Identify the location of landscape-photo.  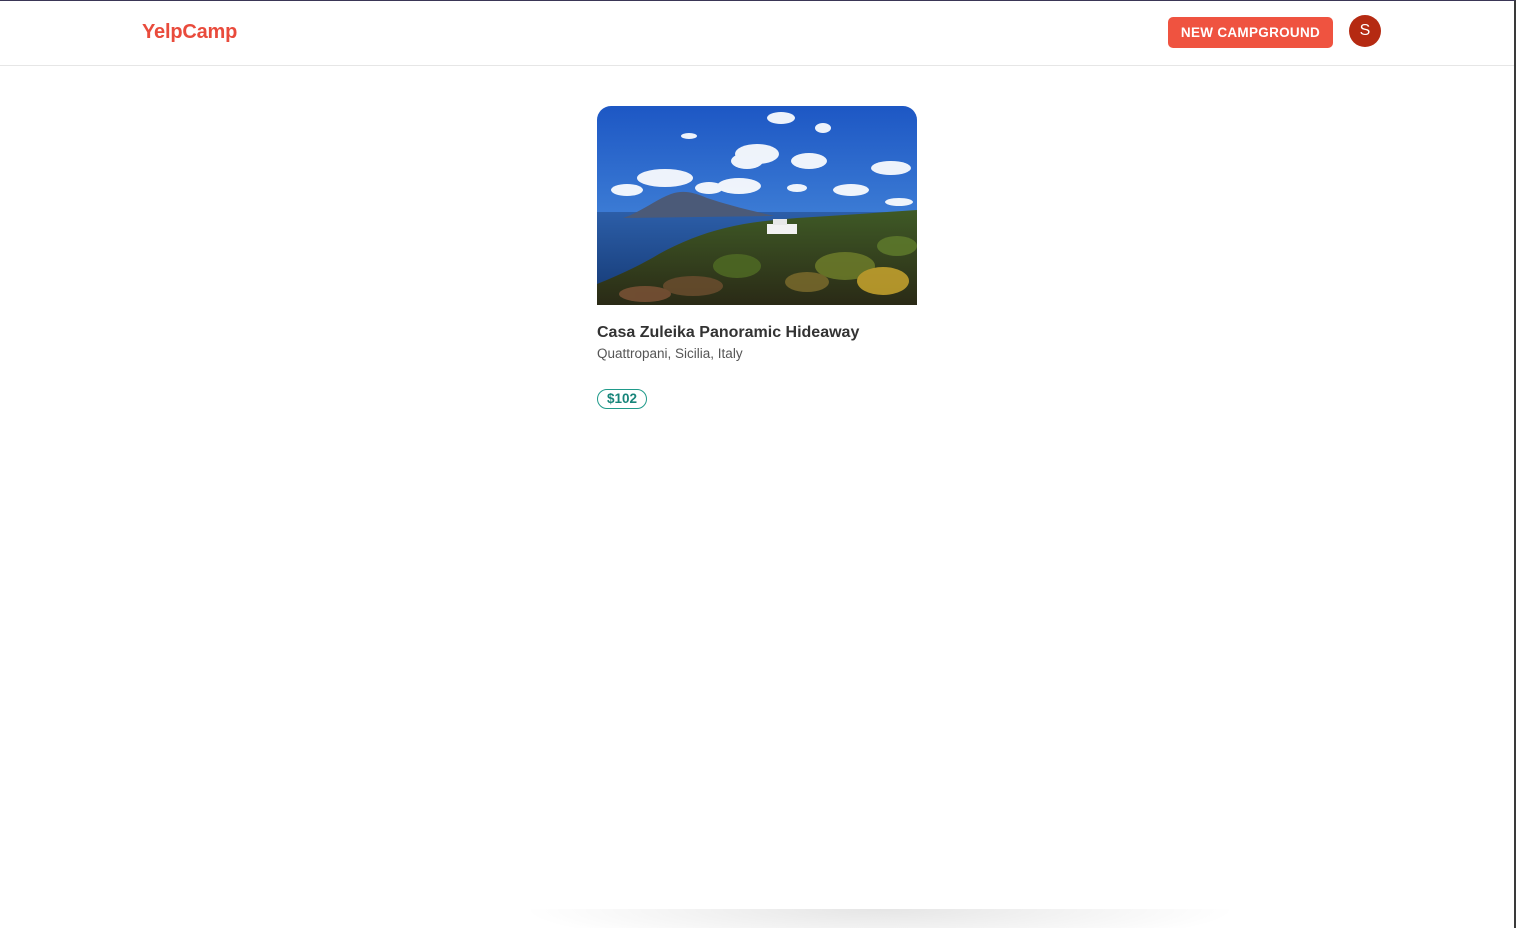
(757, 205).